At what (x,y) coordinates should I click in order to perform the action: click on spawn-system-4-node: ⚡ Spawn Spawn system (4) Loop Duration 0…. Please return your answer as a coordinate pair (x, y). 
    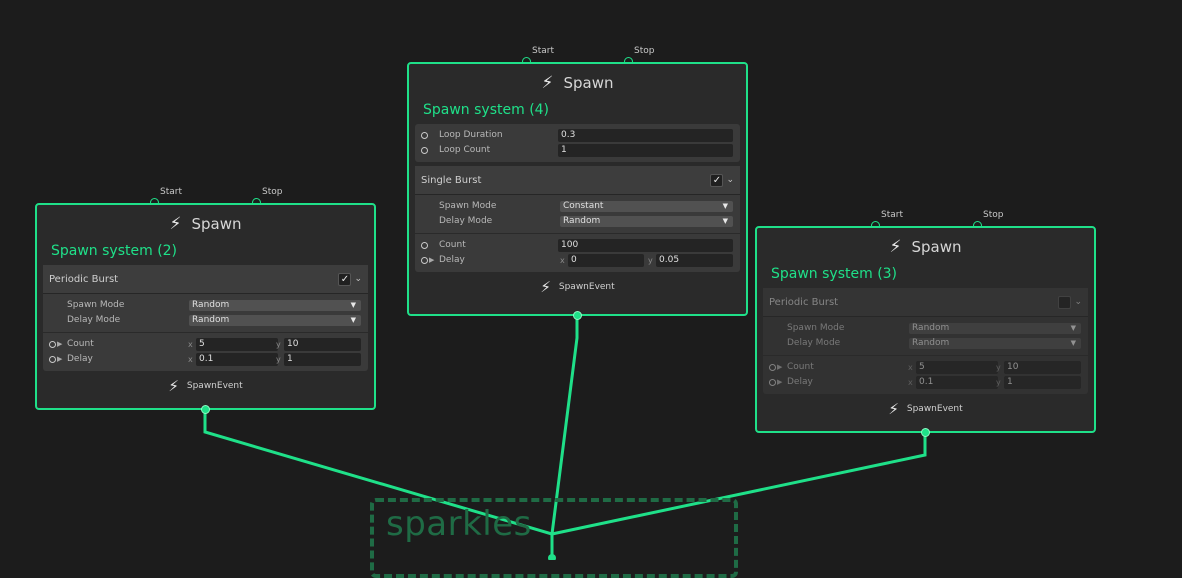
    Looking at the image, I should click on (577, 189).